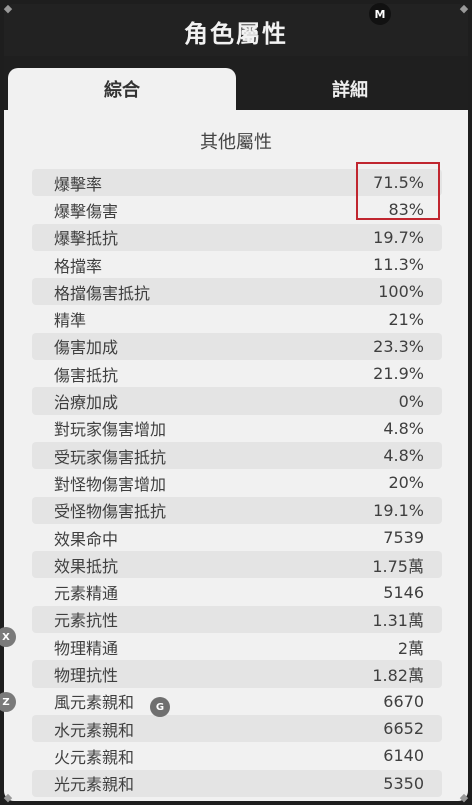 This screenshot has height=805, width=472. Describe the element at coordinates (237, 591) in the screenshot. I see `attribute-row: 元素精通 5146` at that location.